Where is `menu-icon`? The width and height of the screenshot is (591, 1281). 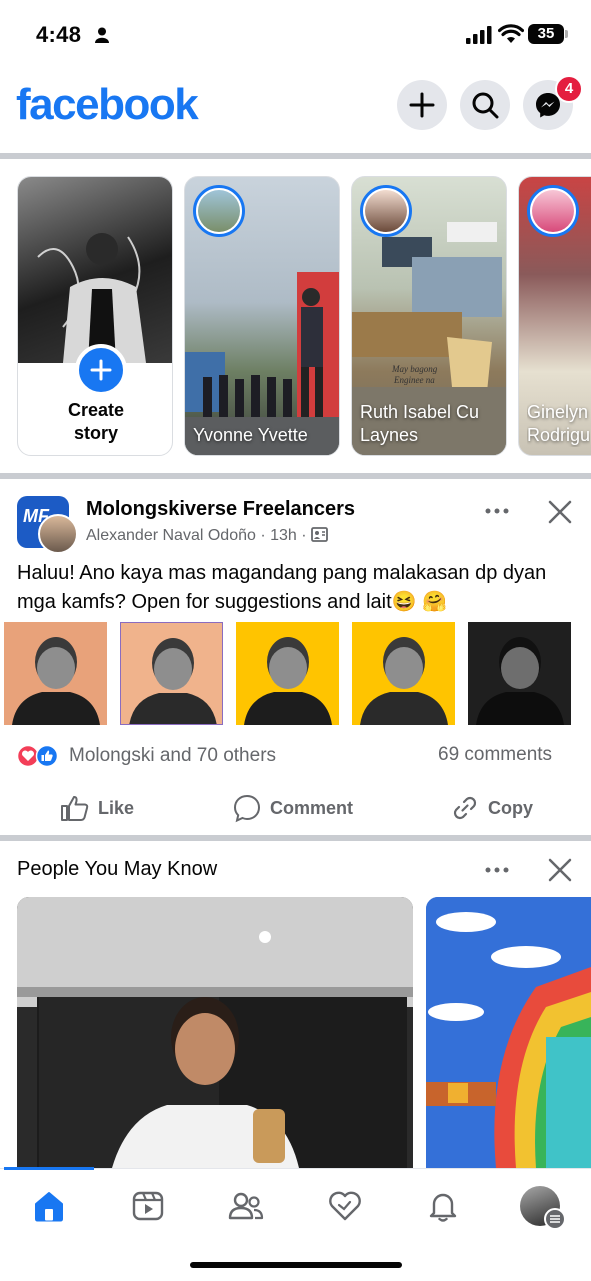 menu-icon is located at coordinates (555, 1219).